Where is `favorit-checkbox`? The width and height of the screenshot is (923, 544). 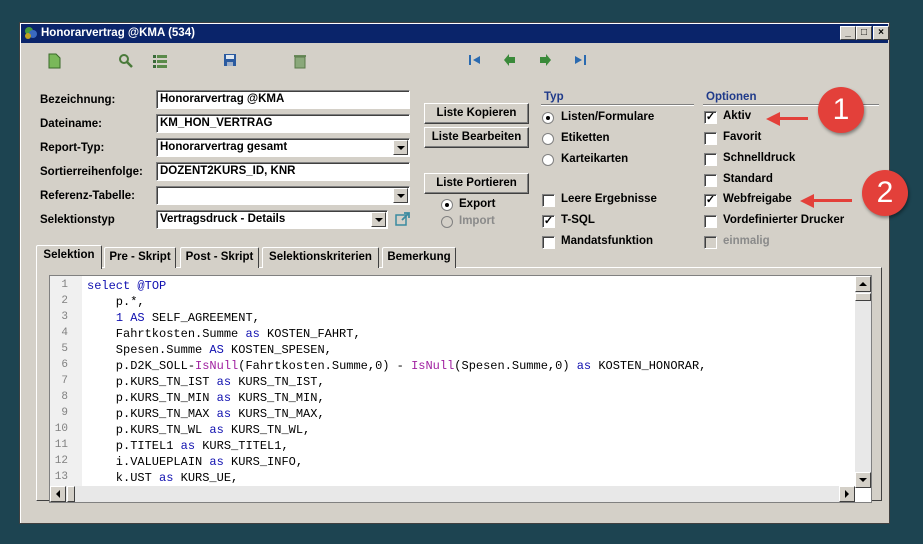 favorit-checkbox is located at coordinates (710, 138).